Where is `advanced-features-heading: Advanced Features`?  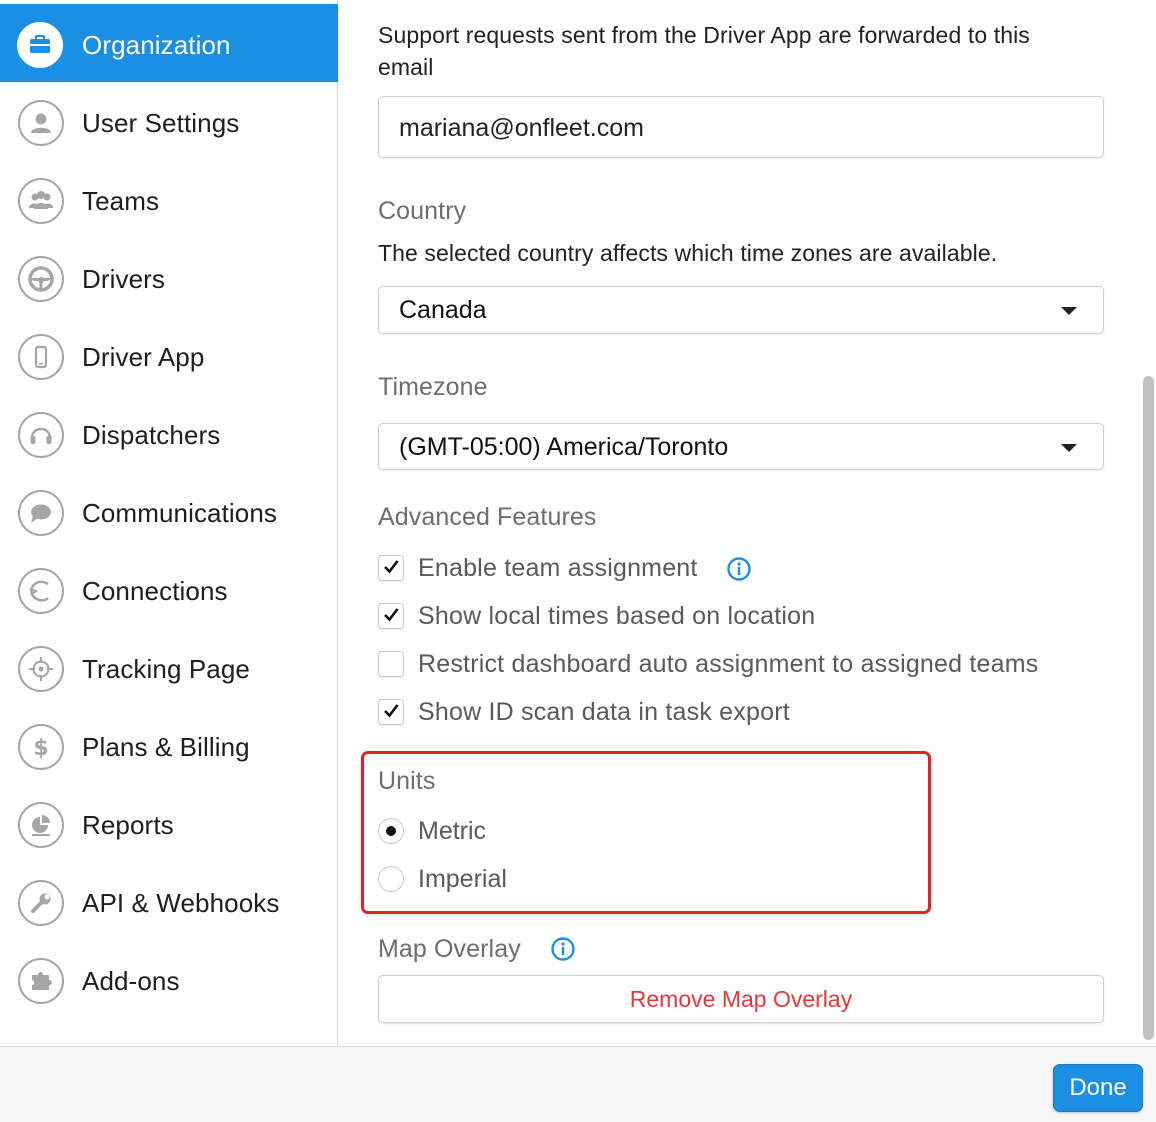 advanced-features-heading: Advanced Features is located at coordinates (487, 517).